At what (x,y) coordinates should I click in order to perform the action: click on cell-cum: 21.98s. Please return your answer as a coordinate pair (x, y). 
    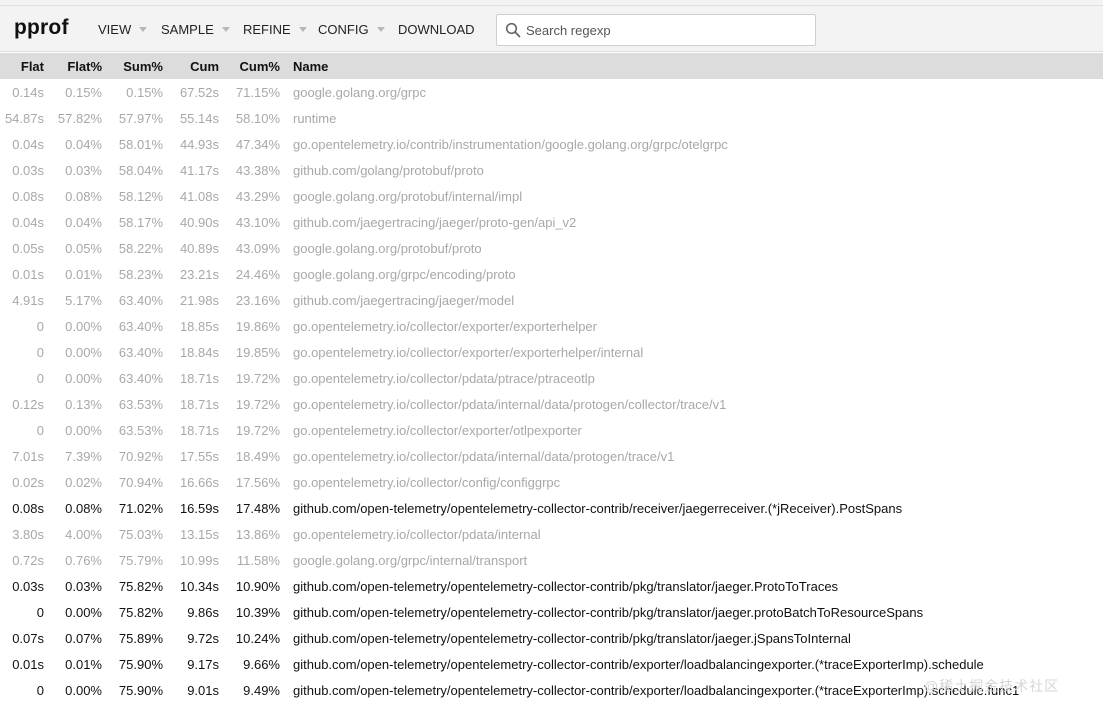
    Looking at the image, I should click on (199, 300).